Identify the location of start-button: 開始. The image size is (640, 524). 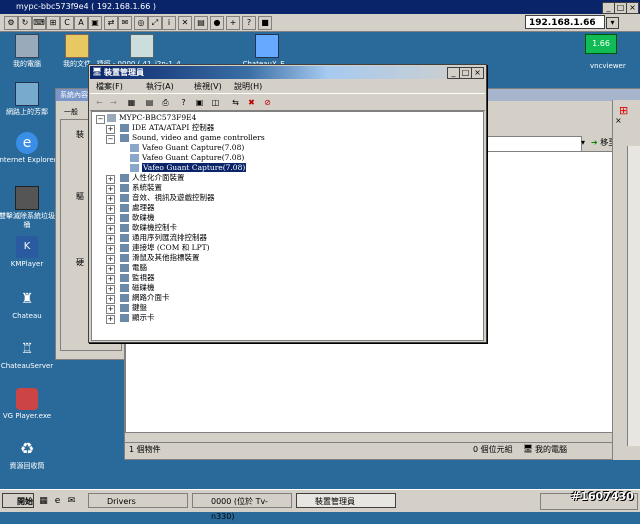
(18, 500).